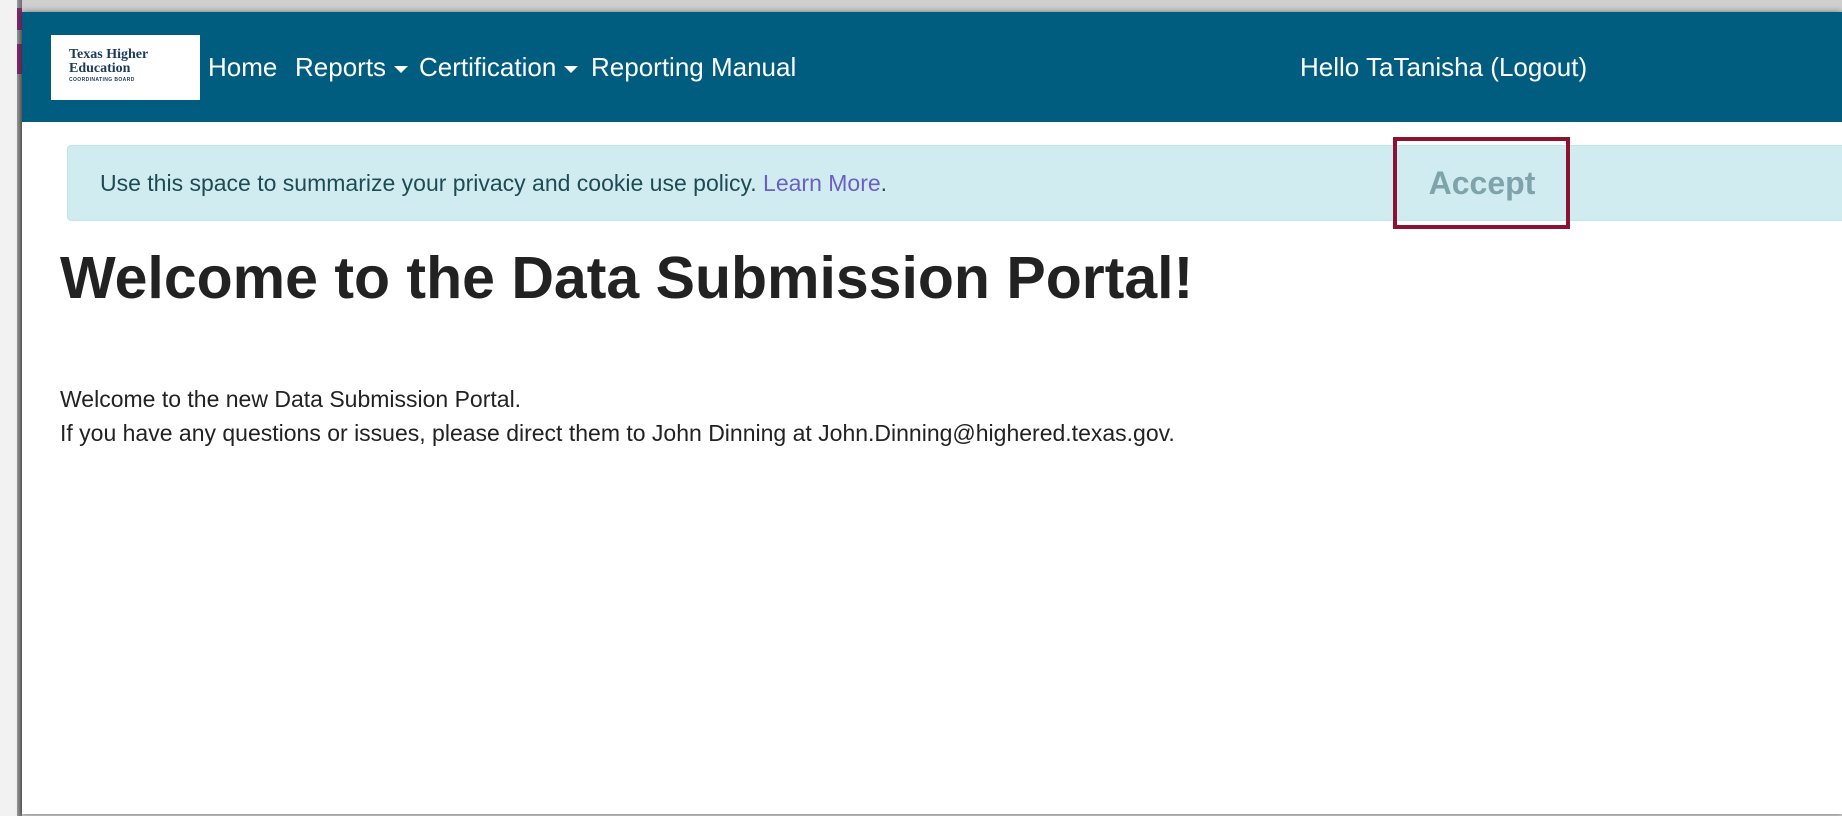 This screenshot has width=1842, height=816. Describe the element at coordinates (11, 408) in the screenshot. I see `window-edge` at that location.